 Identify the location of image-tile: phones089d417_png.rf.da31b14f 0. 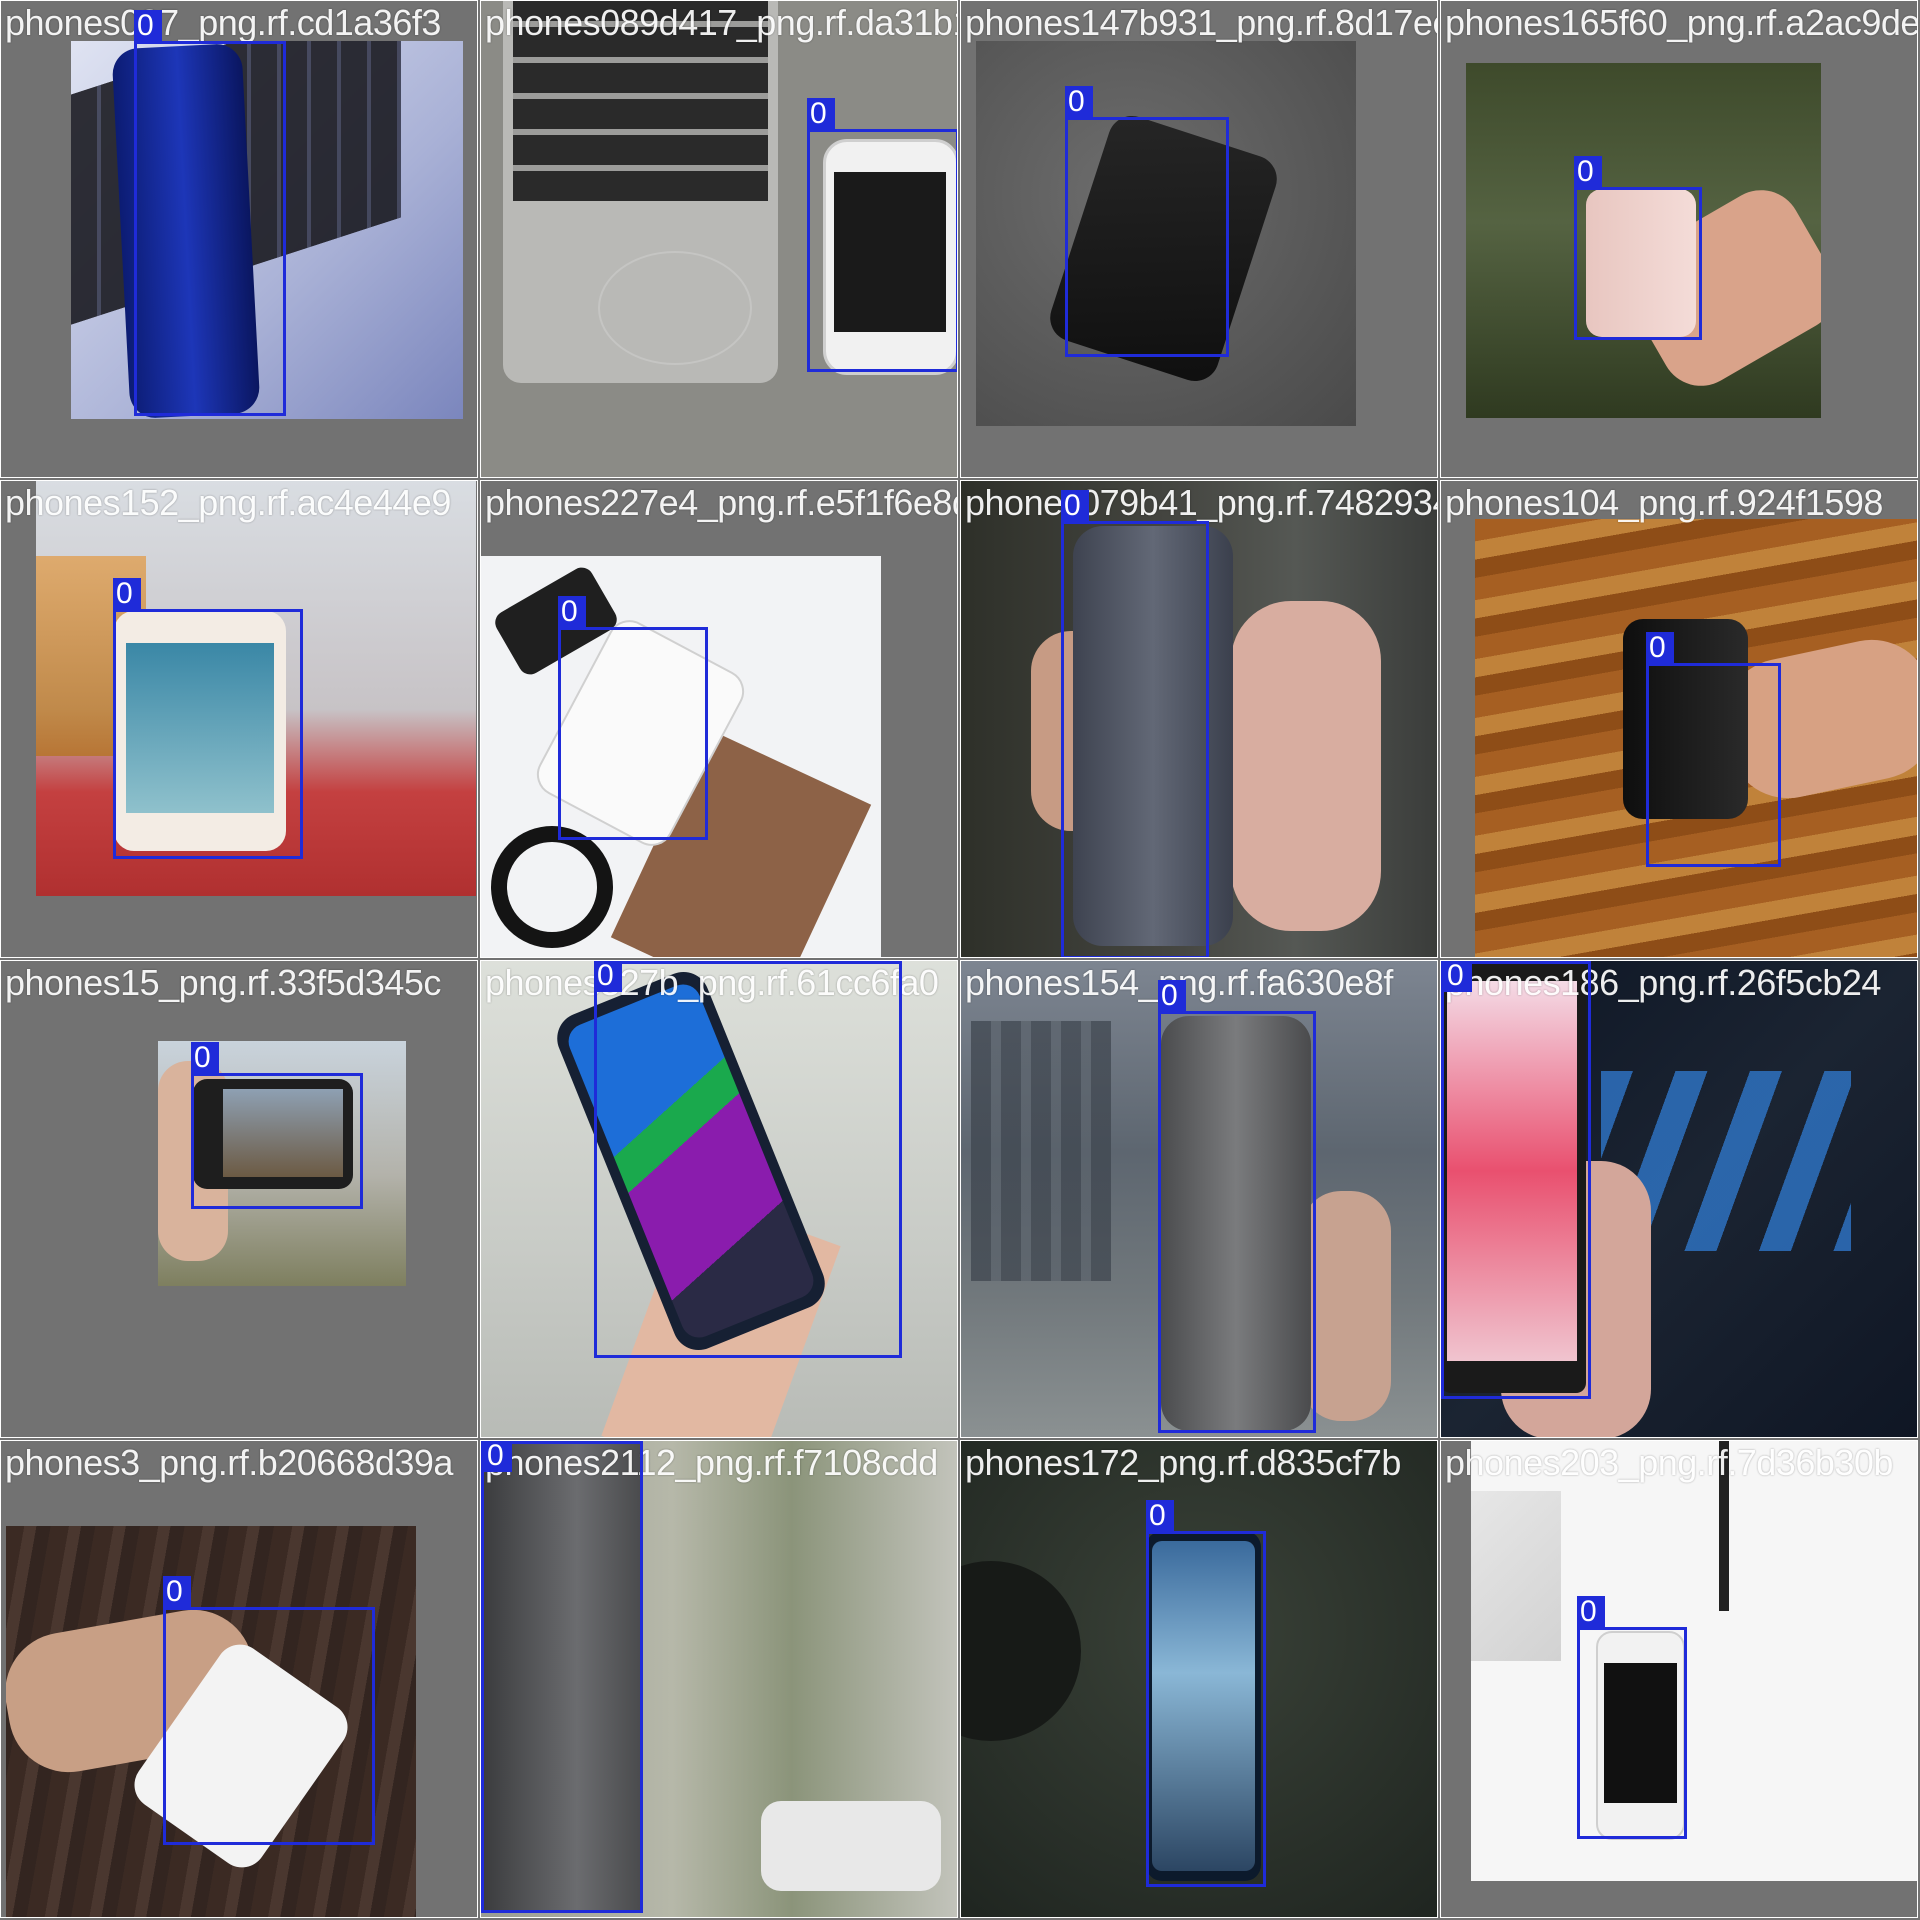
(719, 239).